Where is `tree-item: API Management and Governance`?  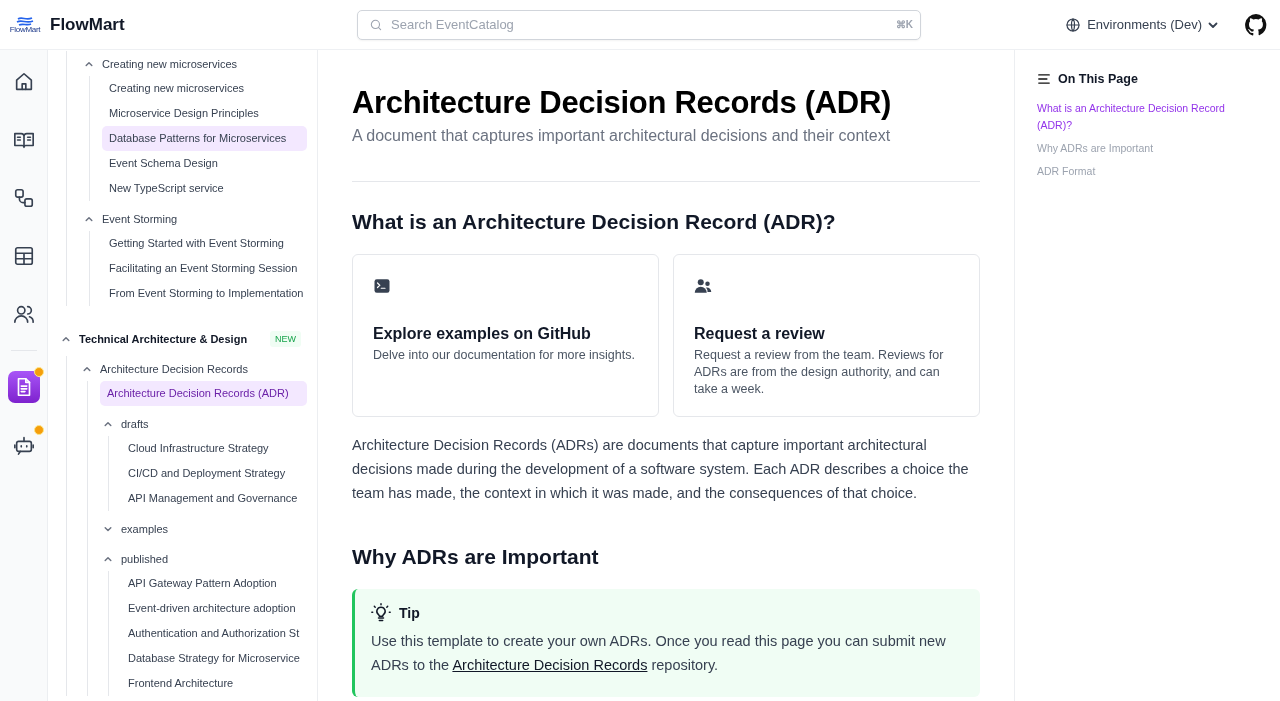
tree-item: API Management and Governance is located at coordinates (214, 498).